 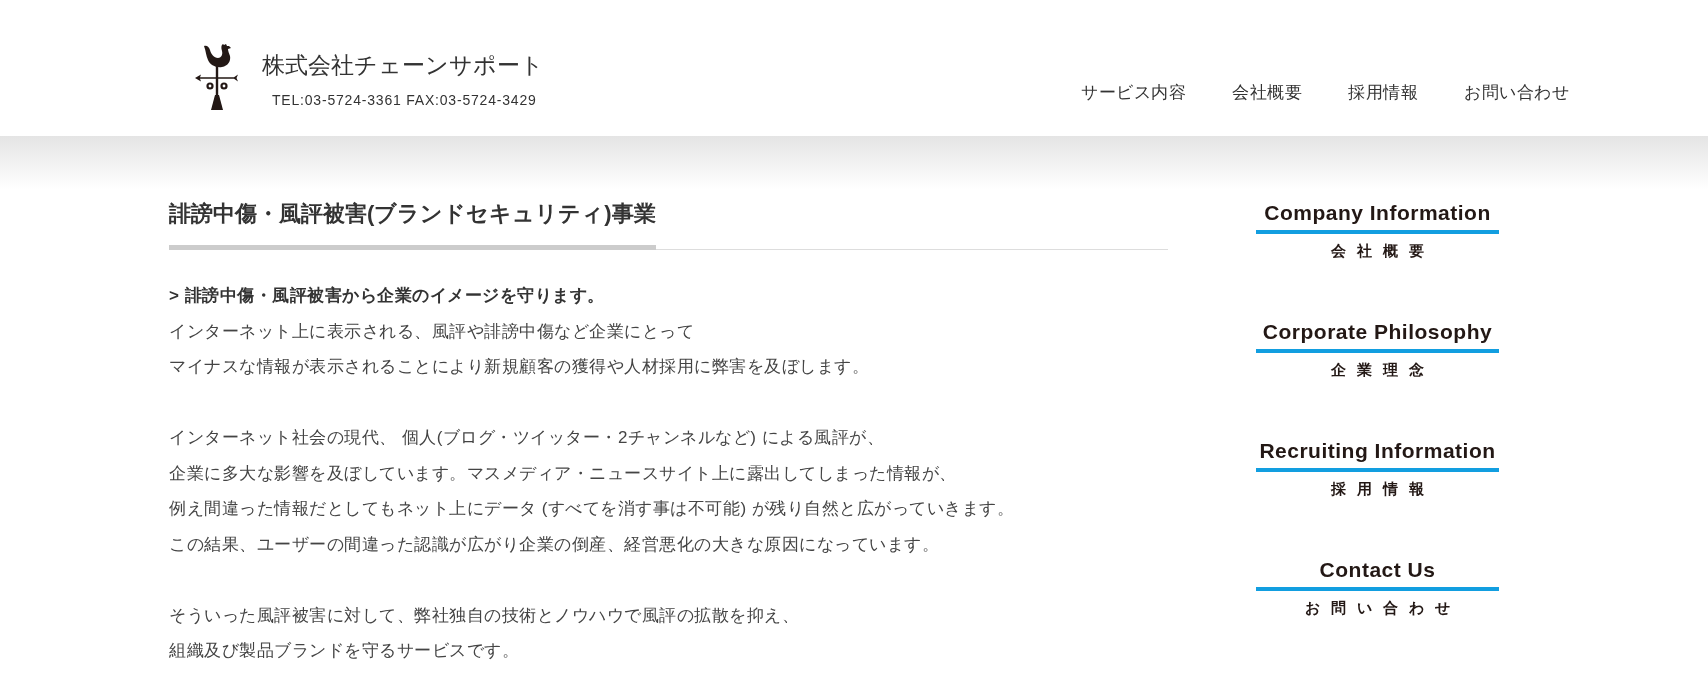 What do you see at coordinates (519, 349) in the screenshot?
I see `body-paragraph: インターネット上に表示される、風評や誹謗中傷など企業にとって マイナスな情報が表示されることにより新規顧客の獲得や人材採用に弊害を及ぼします。` at bounding box center [519, 349].